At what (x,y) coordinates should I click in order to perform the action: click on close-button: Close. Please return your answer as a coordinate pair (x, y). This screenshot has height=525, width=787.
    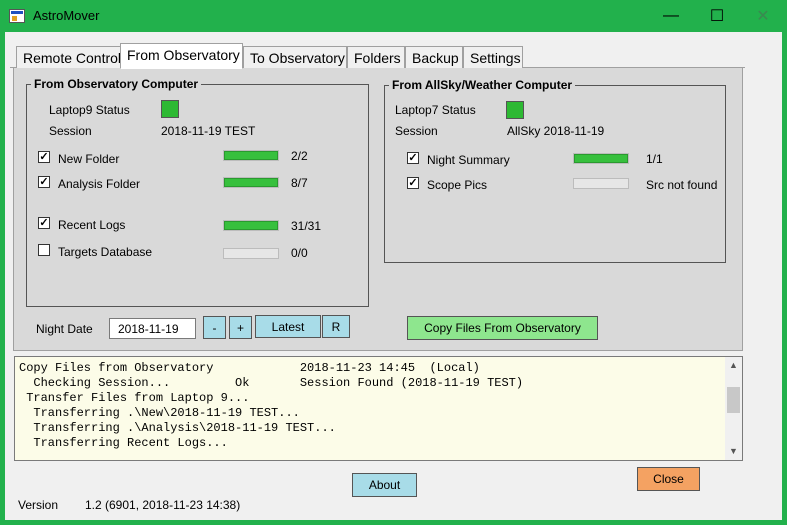
    Looking at the image, I should click on (668, 479).